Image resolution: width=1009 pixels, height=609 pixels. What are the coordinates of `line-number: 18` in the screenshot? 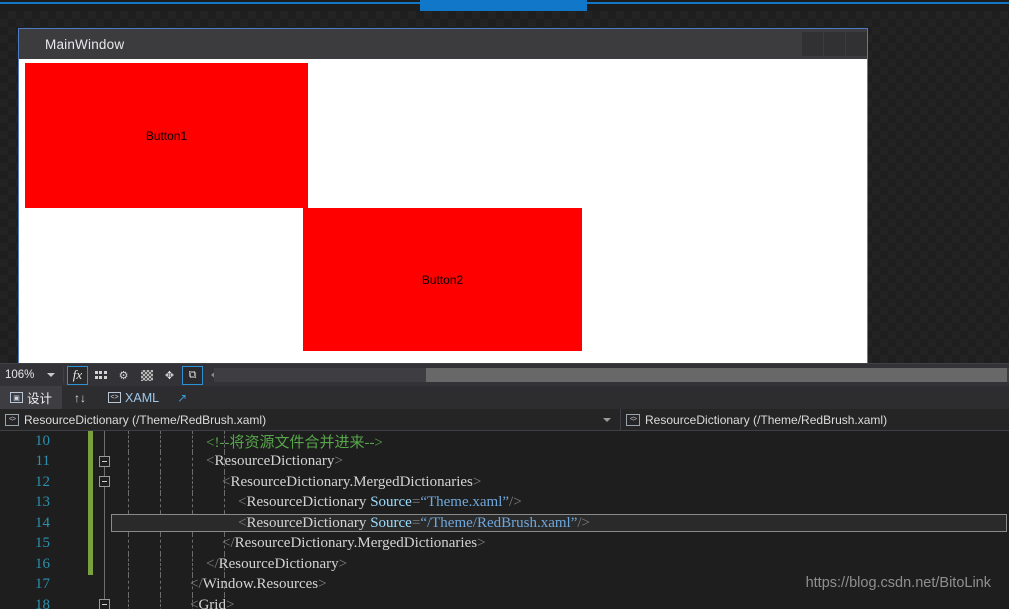 It's located at (42, 602).